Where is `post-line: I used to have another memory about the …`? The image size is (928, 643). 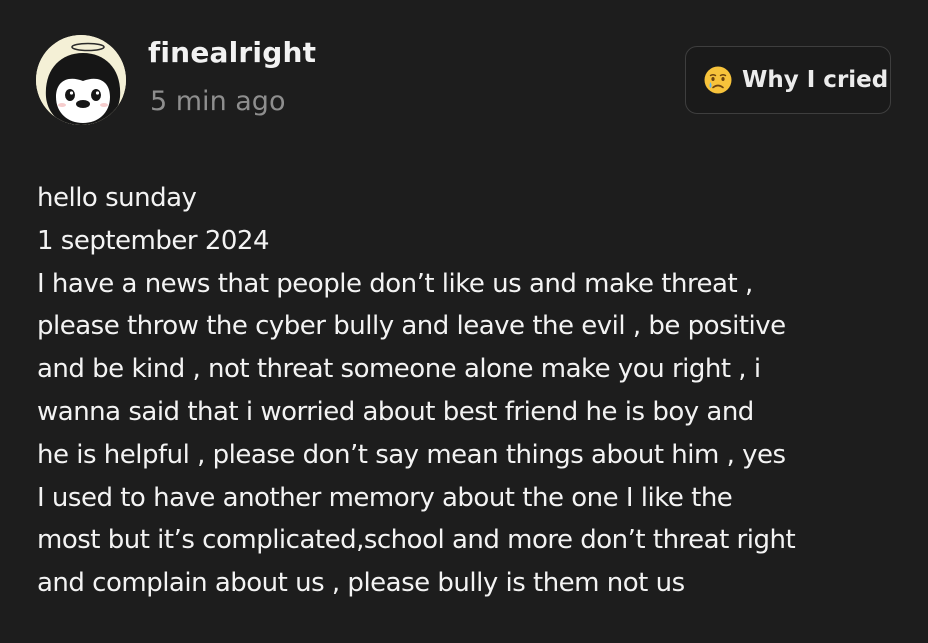 post-line: I used to have another memory about the … is located at coordinates (385, 497).